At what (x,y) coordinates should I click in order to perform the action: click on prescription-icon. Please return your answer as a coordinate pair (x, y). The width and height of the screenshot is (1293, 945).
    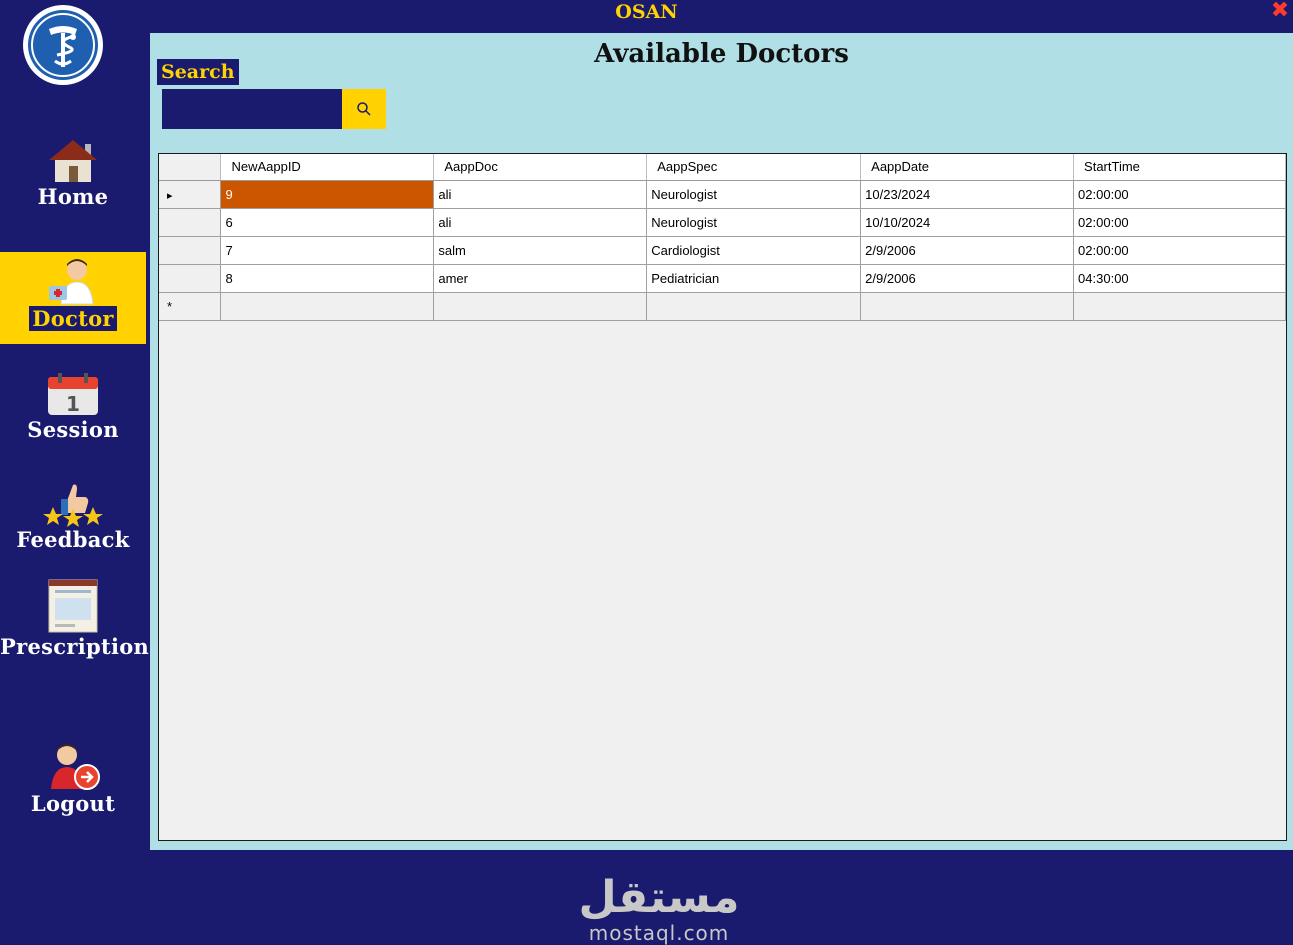
    Looking at the image, I should click on (73, 606).